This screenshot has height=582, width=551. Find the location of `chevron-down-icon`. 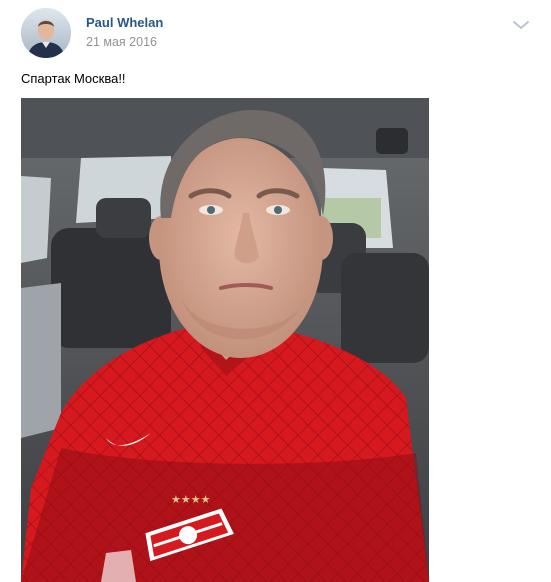

chevron-down-icon is located at coordinates (521, 24).